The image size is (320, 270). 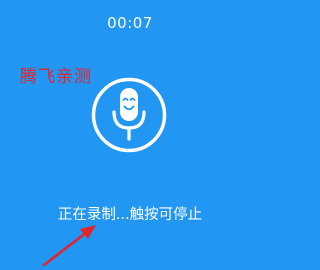 I want to click on elapsed-time: 00:07, so click(x=130, y=23).